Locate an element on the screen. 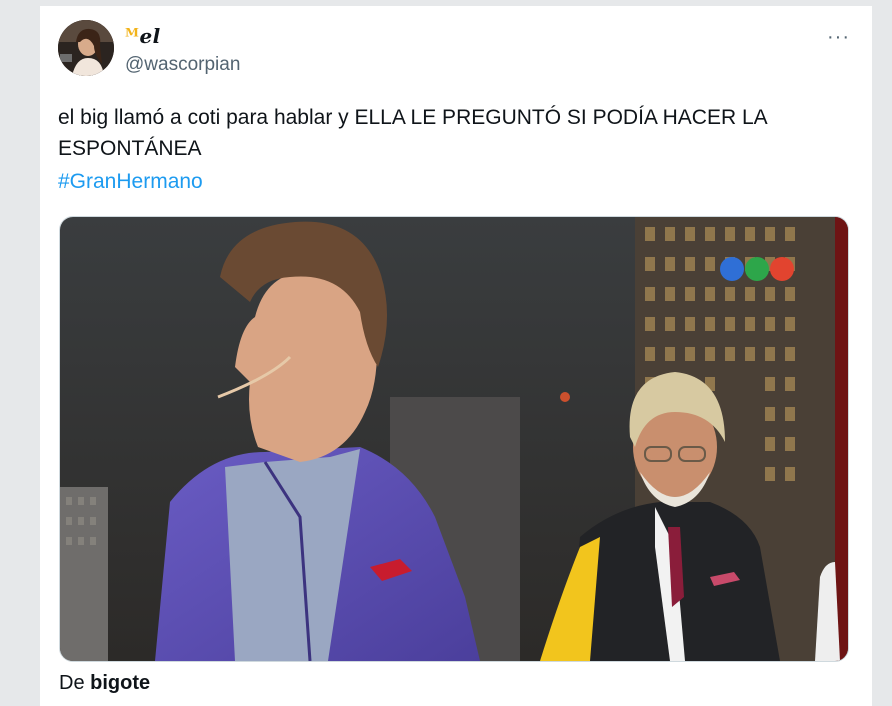  user-handle: @wascorpian is located at coordinates (182, 65).